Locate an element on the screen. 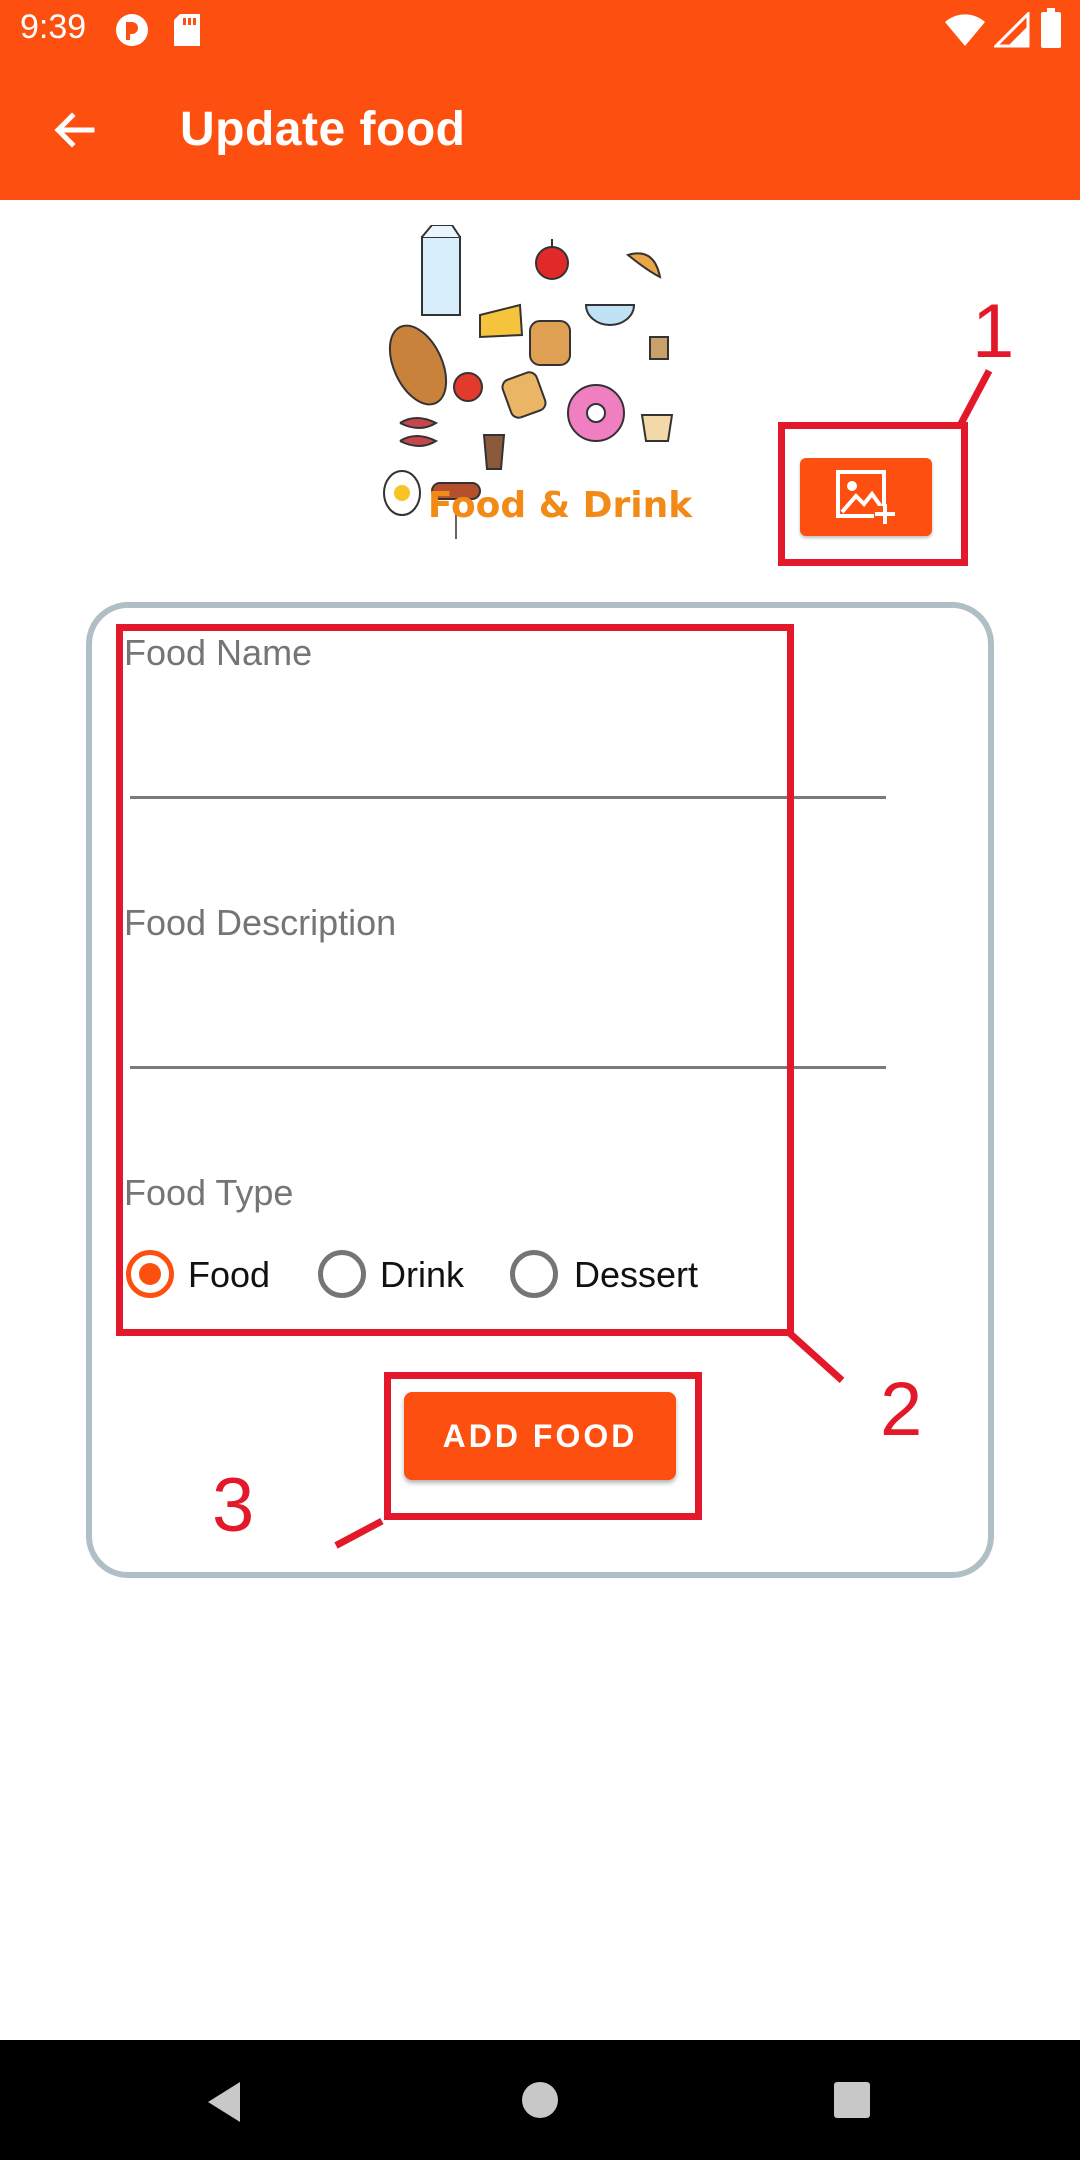  signal-icon is located at coordinates (1011, 31).